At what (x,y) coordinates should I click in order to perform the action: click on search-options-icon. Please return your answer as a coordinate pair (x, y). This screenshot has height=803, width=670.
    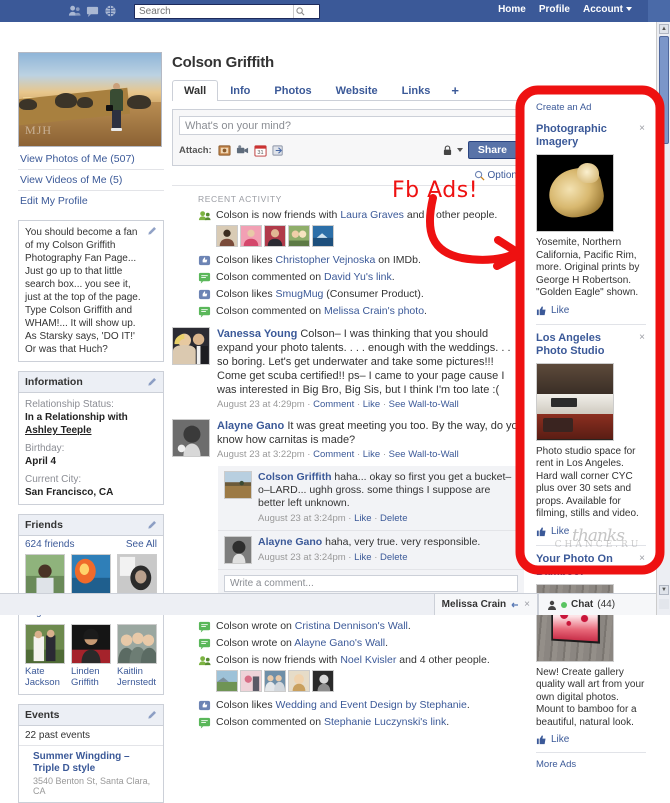
    Looking at the image, I should click on (479, 175).